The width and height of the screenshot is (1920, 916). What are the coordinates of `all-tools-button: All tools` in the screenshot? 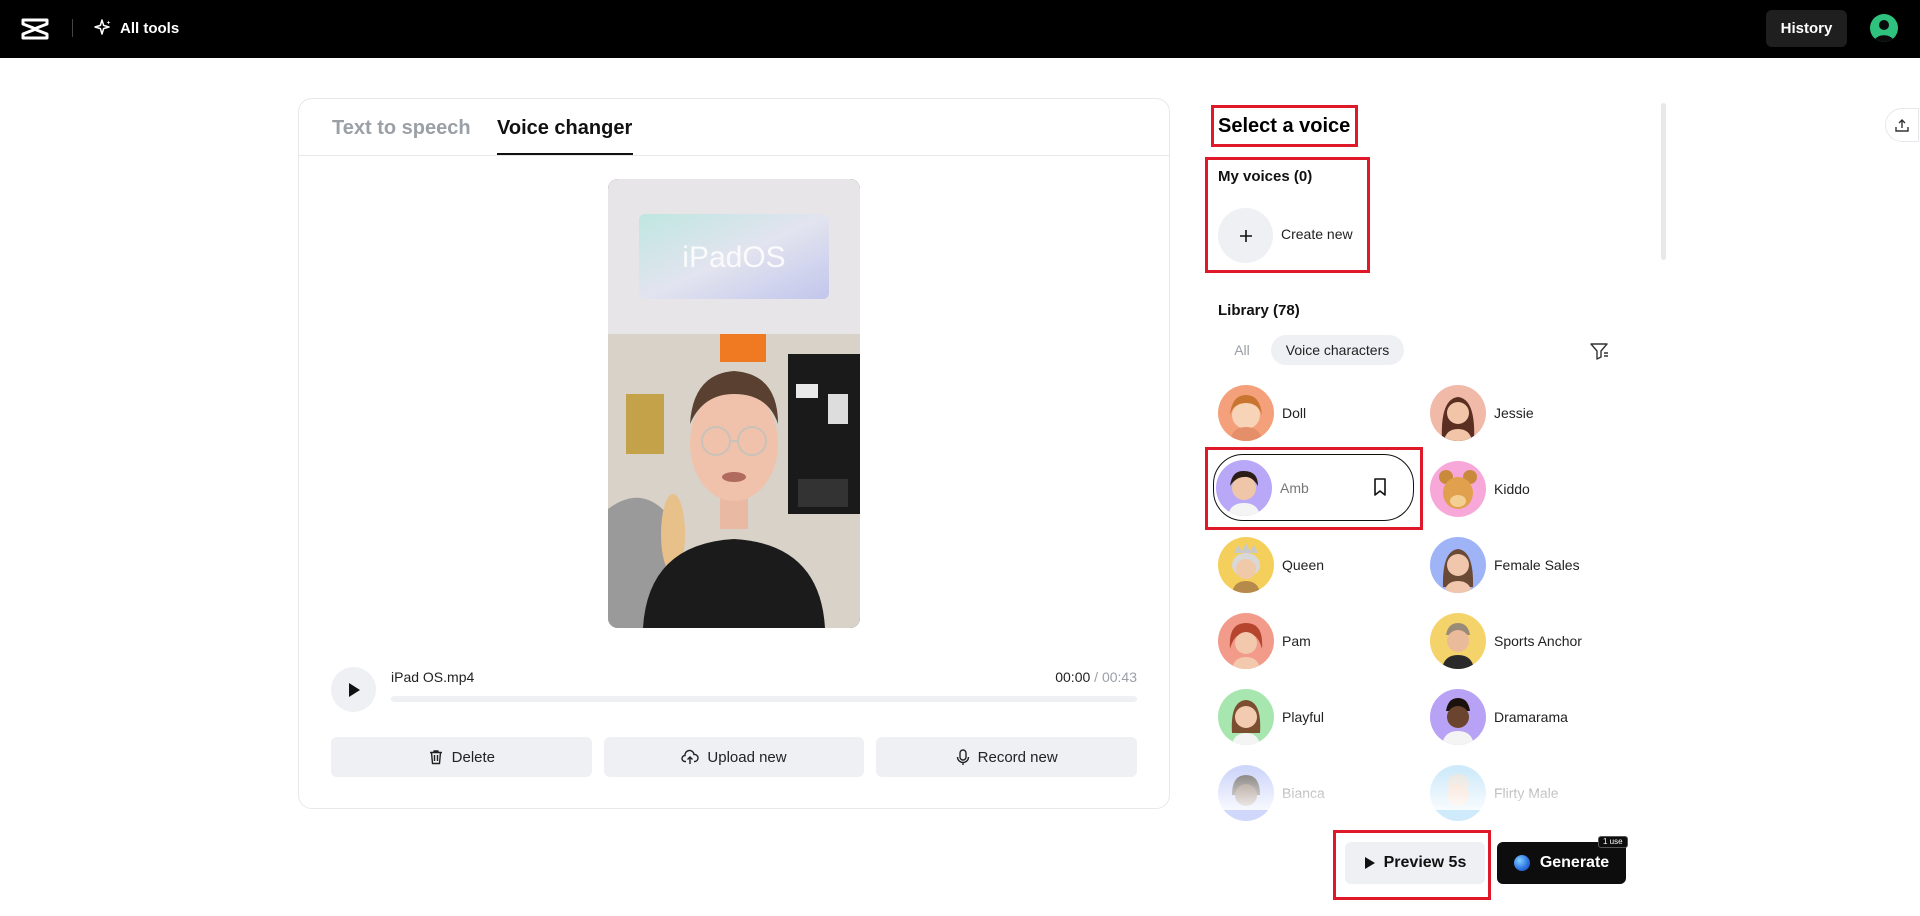 It's located at (136, 28).